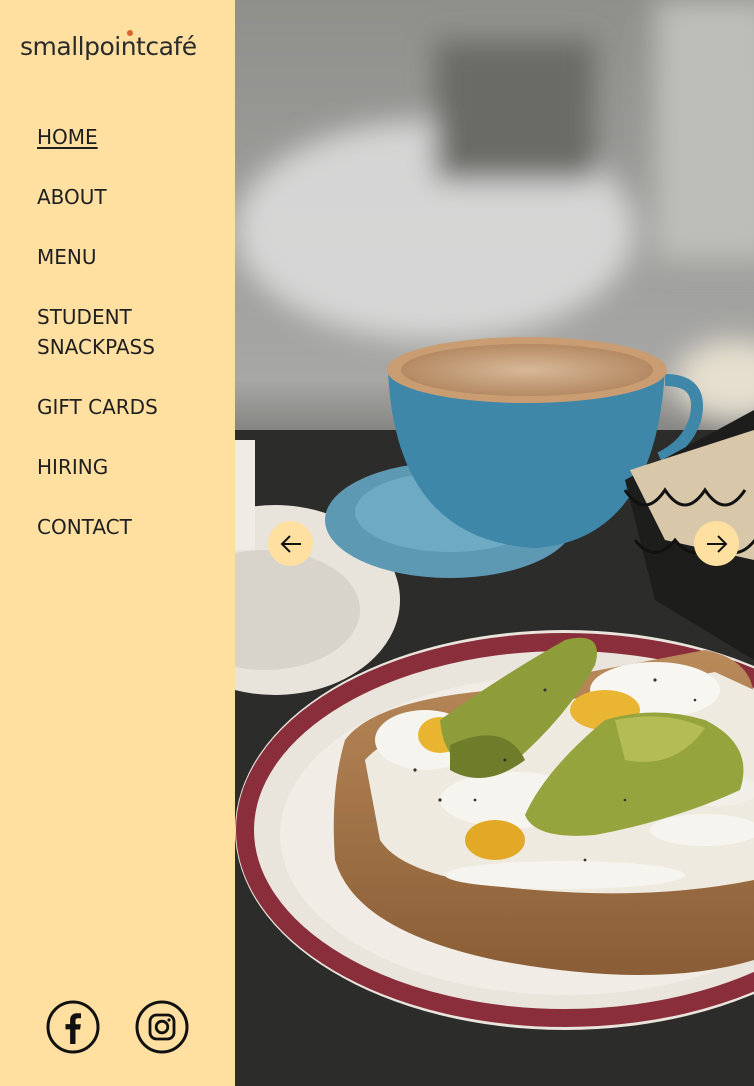 This screenshot has width=754, height=1086. I want to click on instagram-icon, so click(162, 1027).